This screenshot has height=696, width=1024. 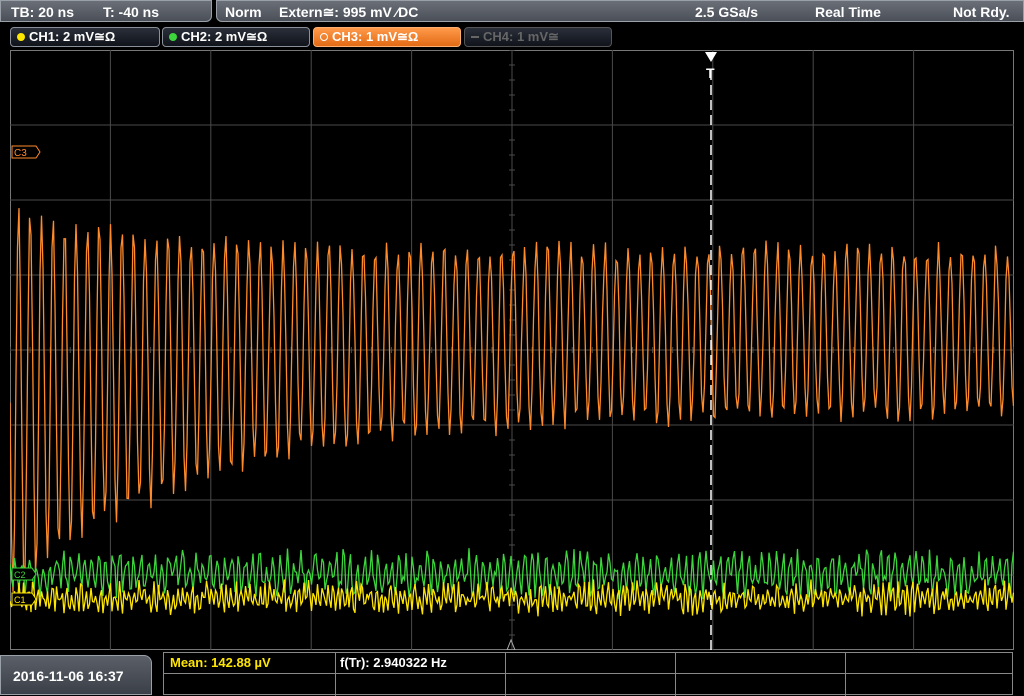 I want to click on mean-measurement: Mean: 142.88 µV, so click(x=220, y=662).